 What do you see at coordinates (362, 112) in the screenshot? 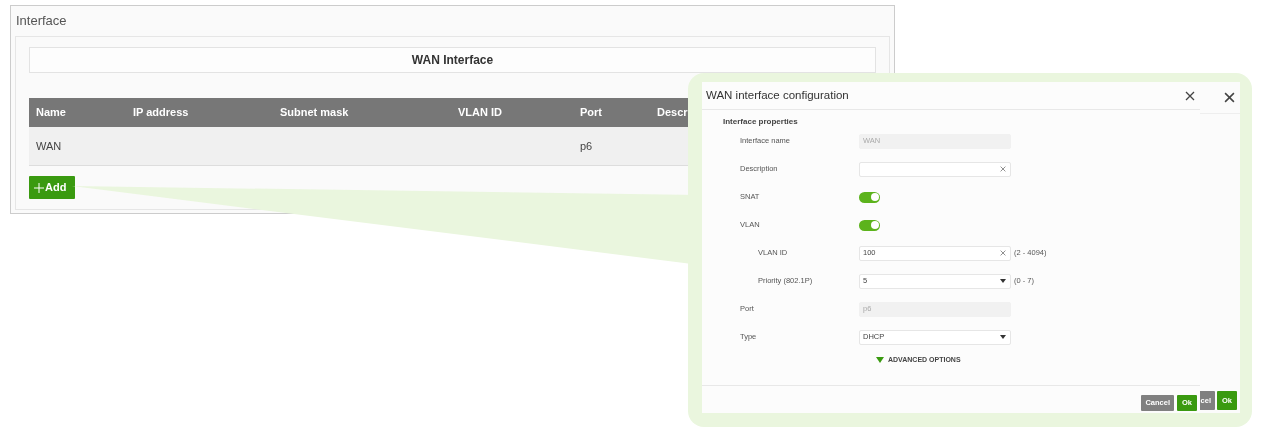
I see `column-header: Subnet mask` at bounding box center [362, 112].